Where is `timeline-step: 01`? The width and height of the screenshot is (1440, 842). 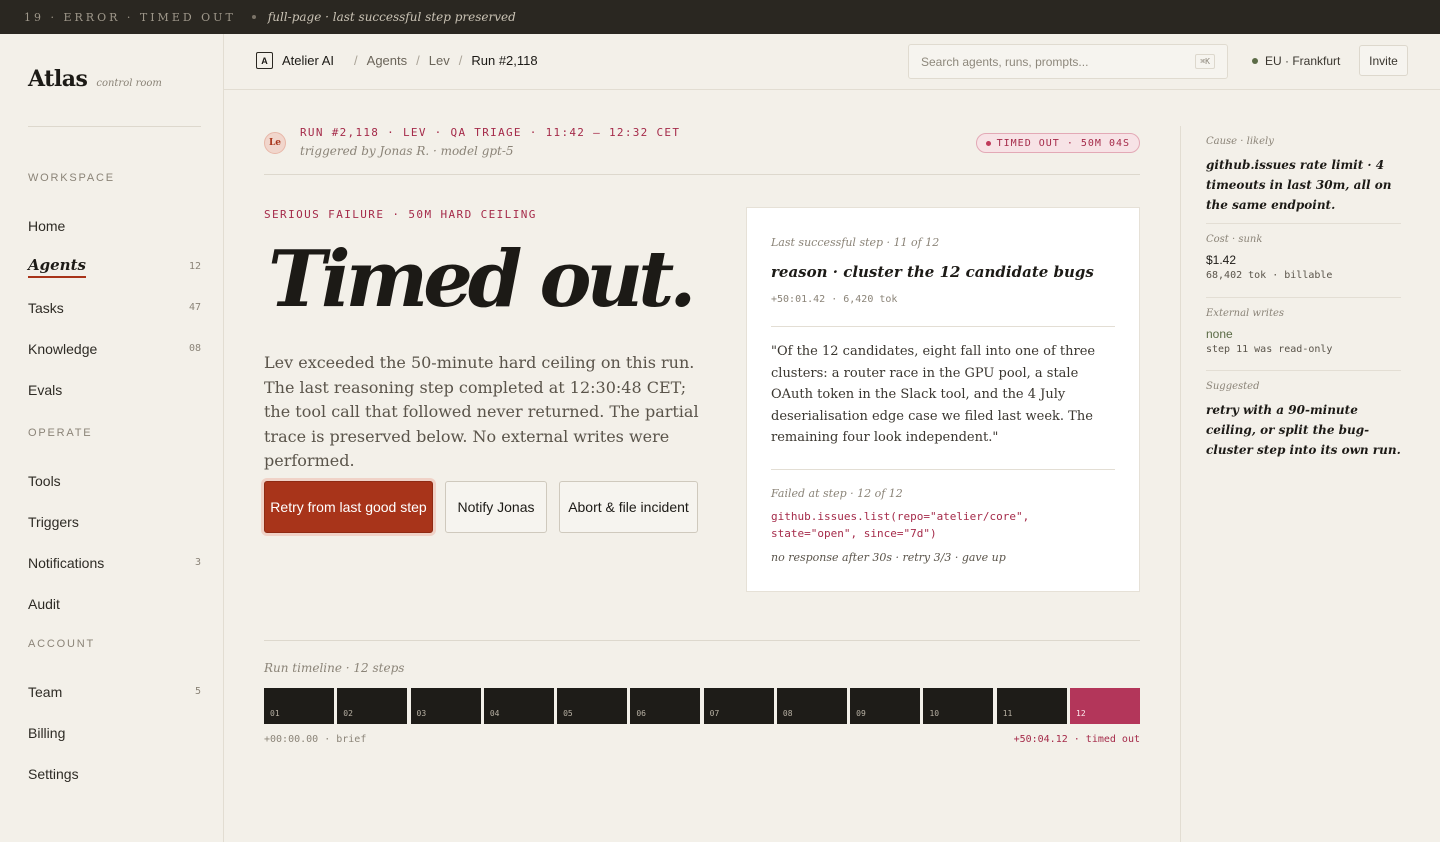
timeline-step: 01 is located at coordinates (299, 706).